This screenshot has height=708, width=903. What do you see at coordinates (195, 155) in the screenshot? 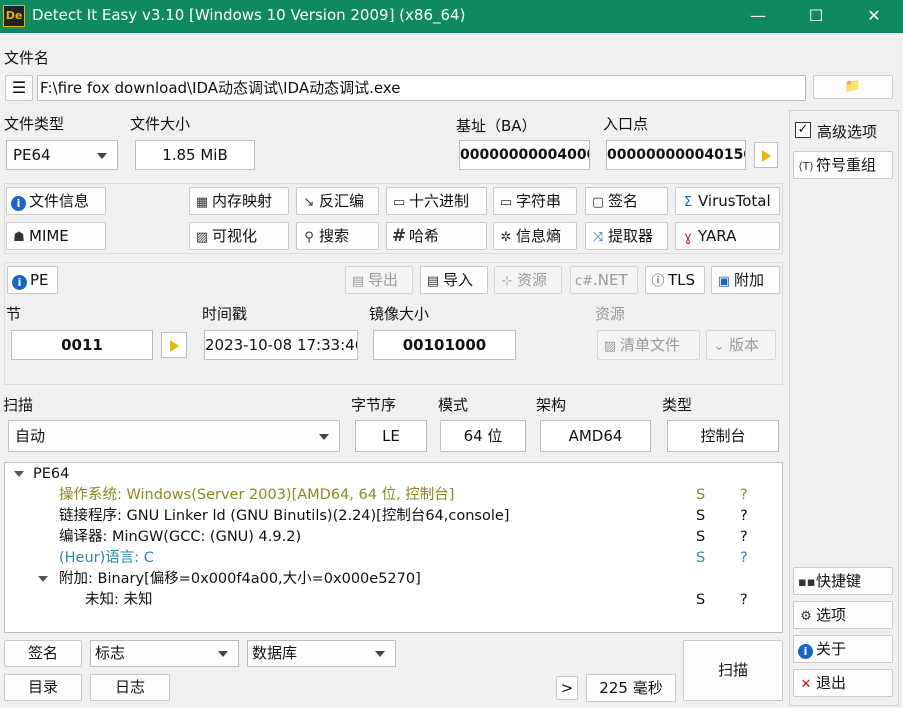
I see `file-size-value: 1.85 MiB` at bounding box center [195, 155].